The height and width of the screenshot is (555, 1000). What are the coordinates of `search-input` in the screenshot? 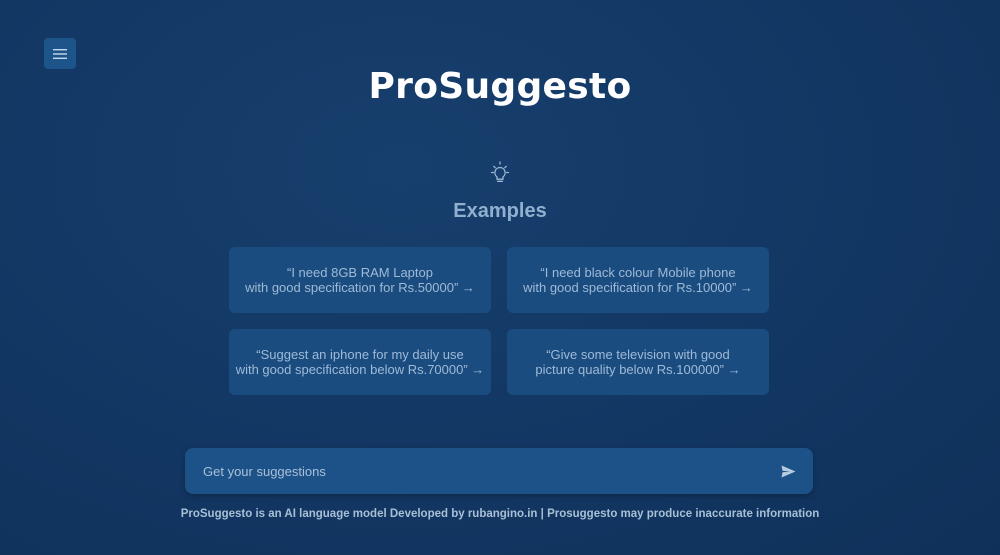 It's located at (465, 471).